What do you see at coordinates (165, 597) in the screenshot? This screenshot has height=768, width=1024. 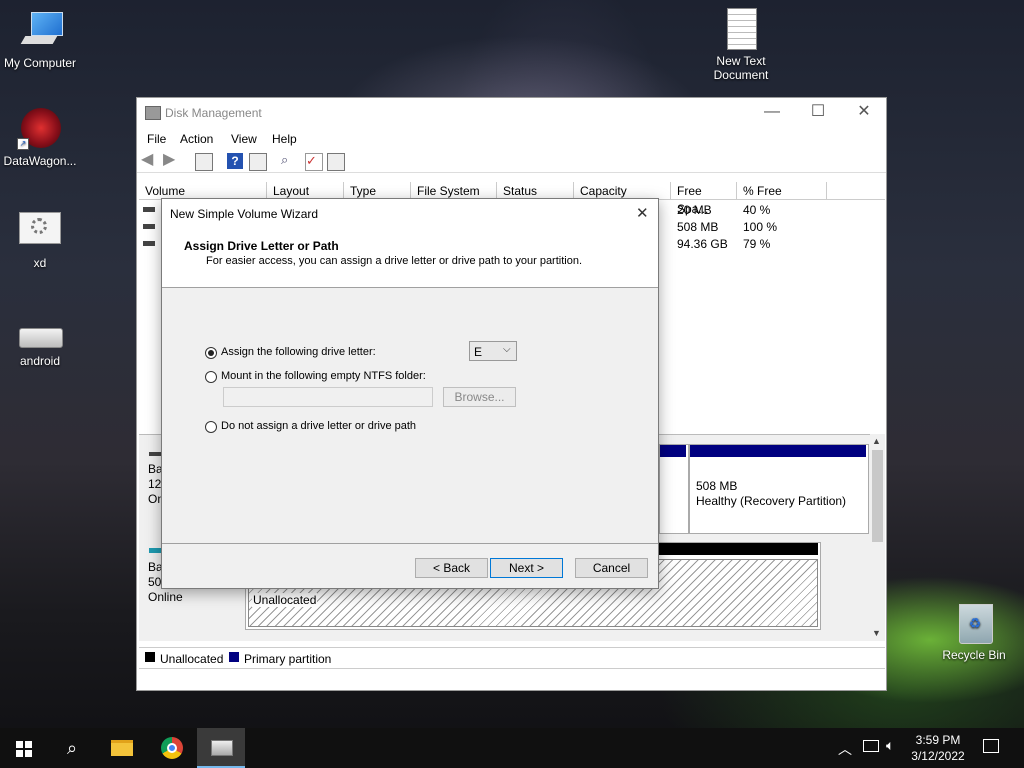 I see `disk-1-status: Online` at bounding box center [165, 597].